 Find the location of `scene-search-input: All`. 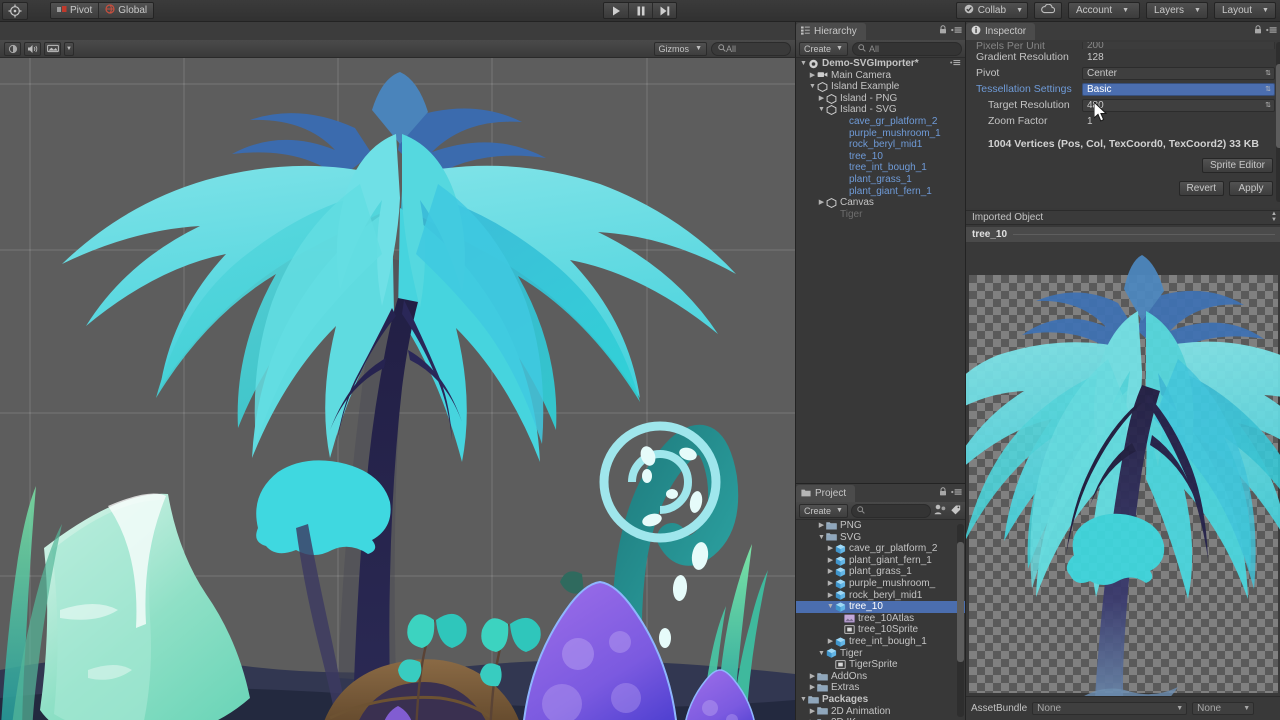

scene-search-input: All is located at coordinates (751, 48).